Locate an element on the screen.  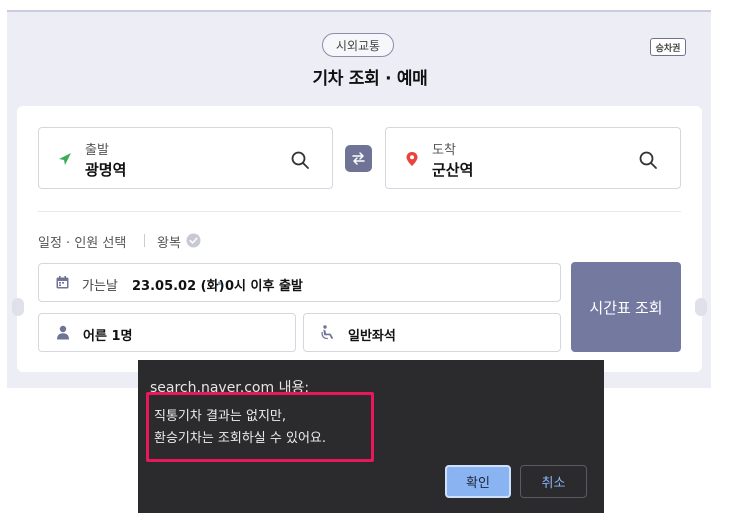
departure-station-name: 광명역 is located at coordinates (106, 170).